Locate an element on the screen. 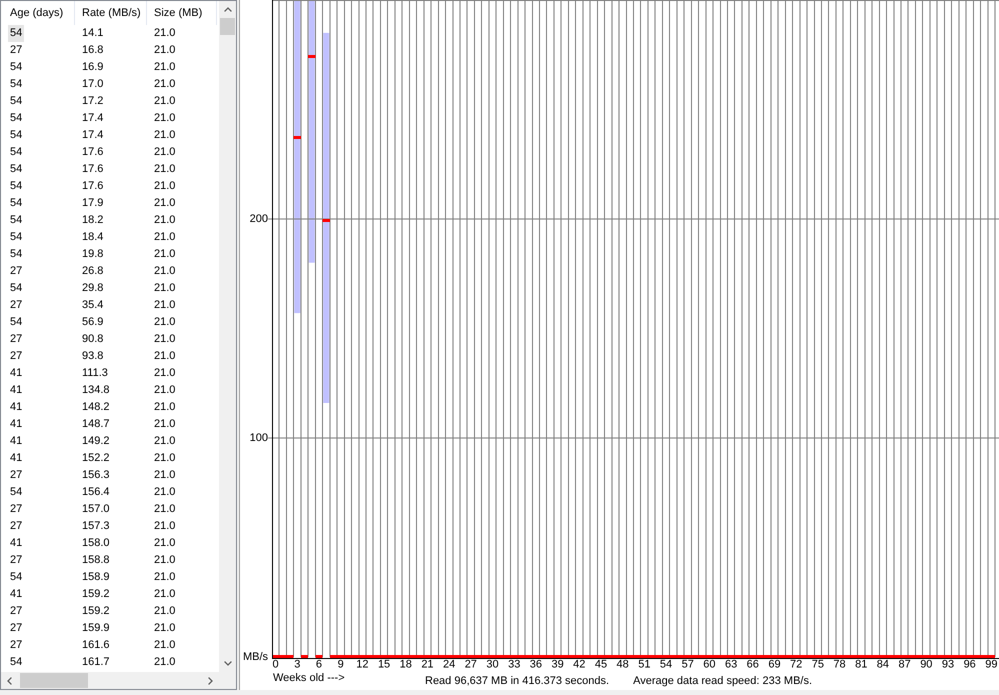 This screenshot has width=999, height=695. table-cell-text: 158.8 is located at coordinates (96, 560).